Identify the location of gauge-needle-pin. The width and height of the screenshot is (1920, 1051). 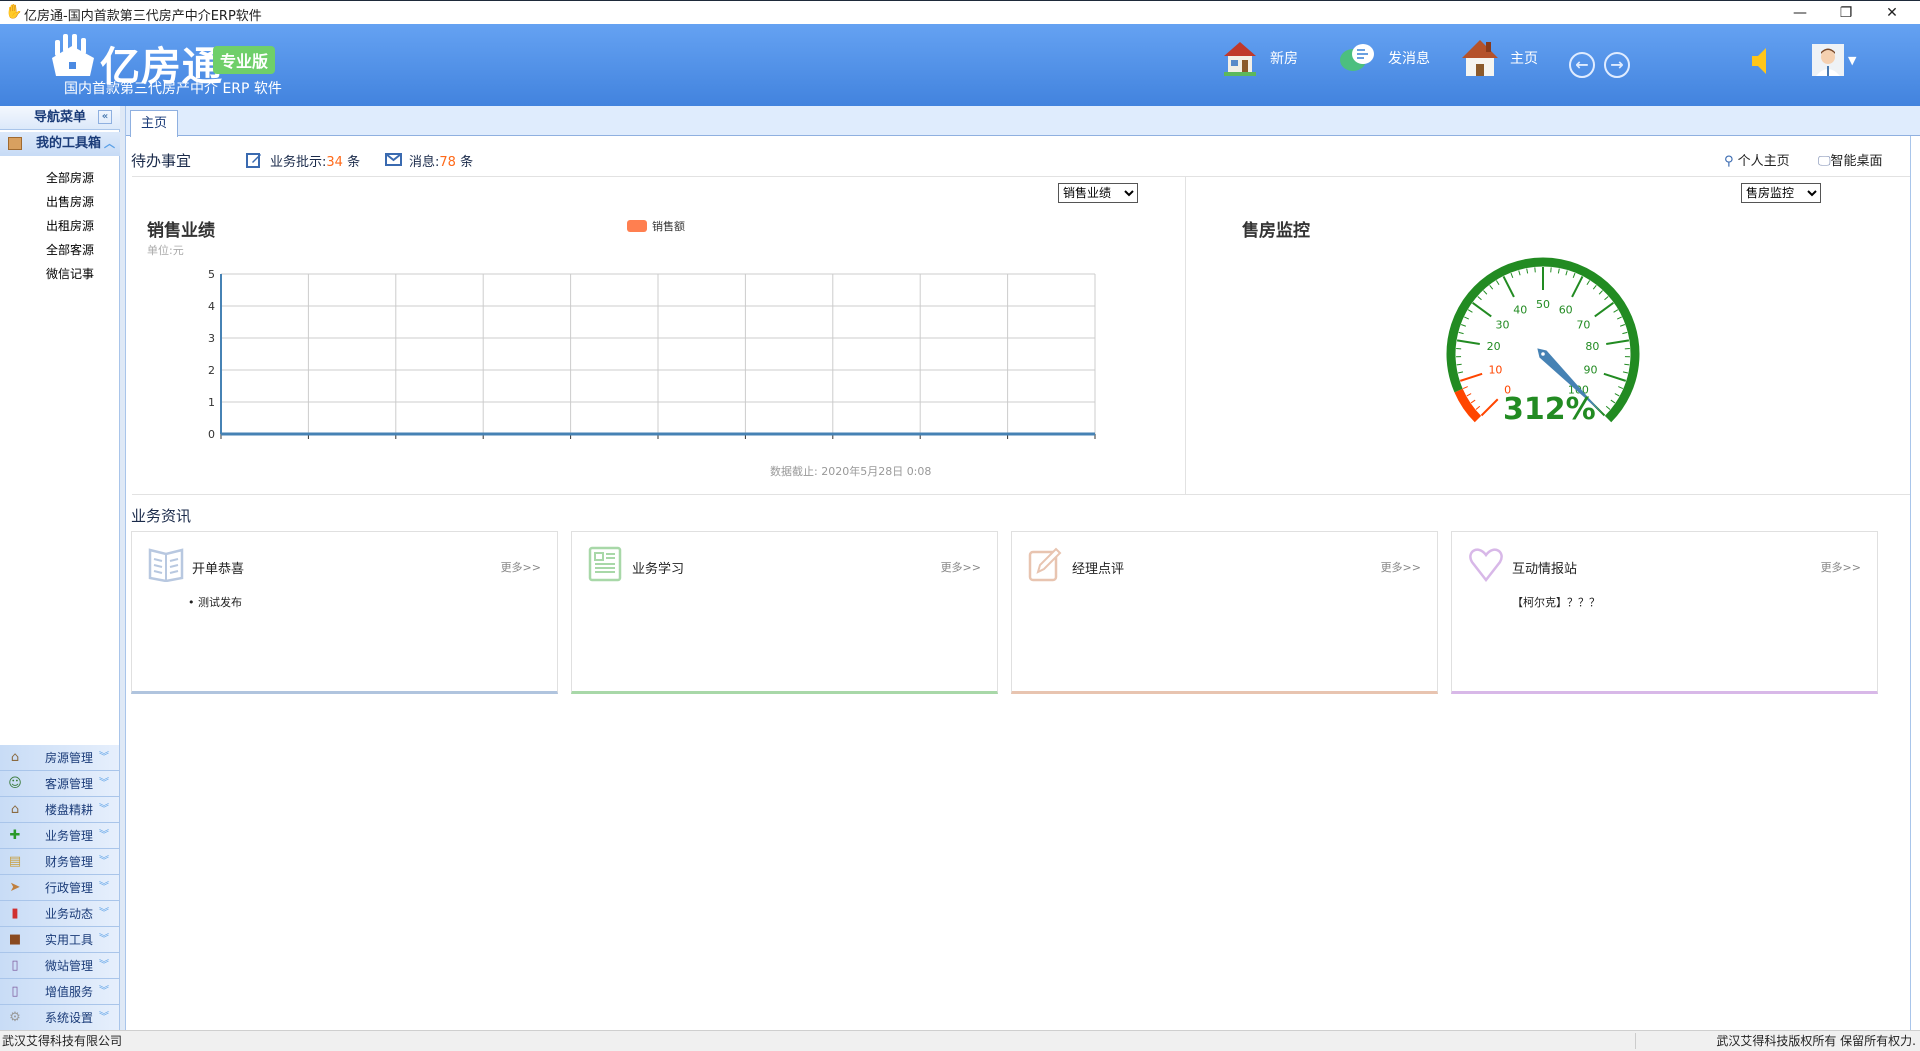
(1543, 354).